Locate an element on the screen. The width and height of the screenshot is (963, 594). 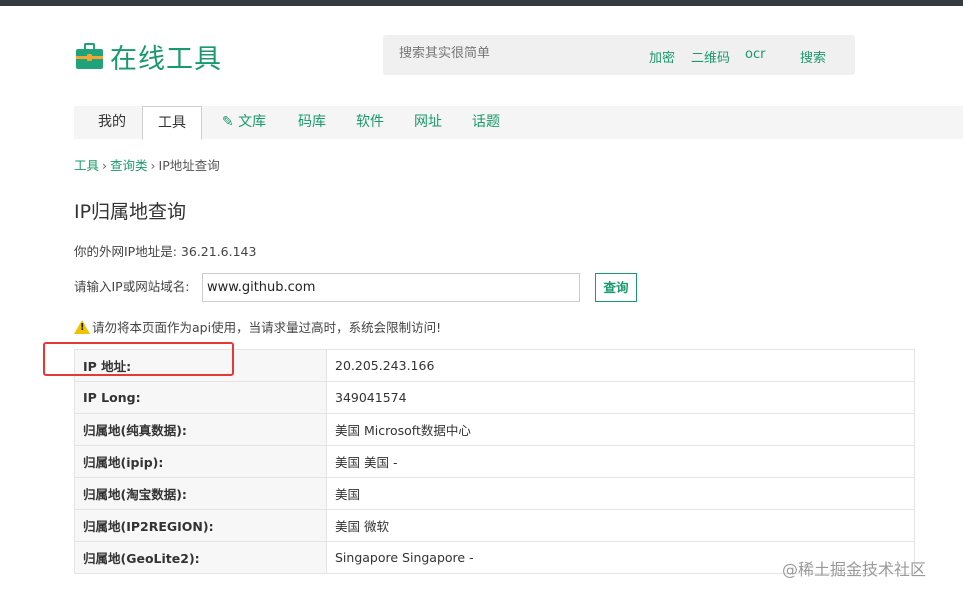
query-button: 查询 is located at coordinates (616, 287).